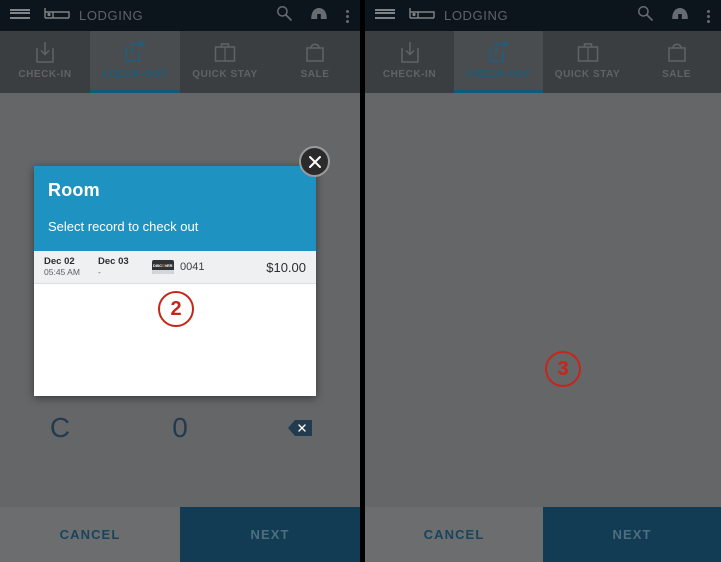  I want to click on bottom-bar-left: CANCEL NEXT, so click(180, 534).